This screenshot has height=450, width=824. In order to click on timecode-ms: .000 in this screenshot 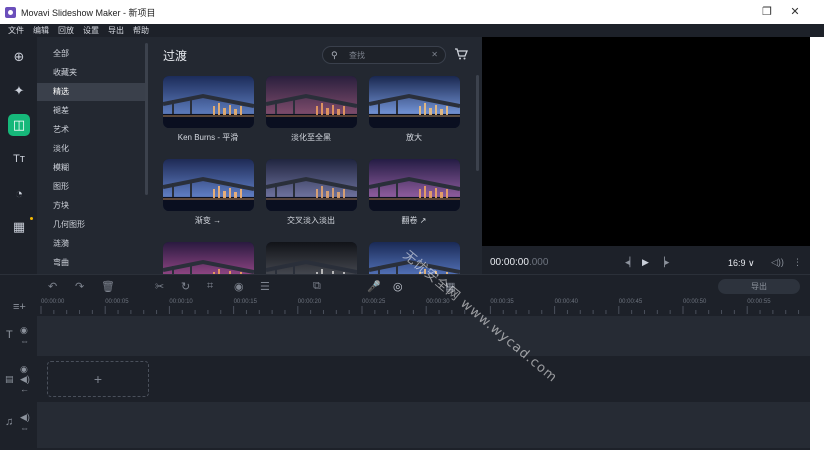, I will do `click(538, 262)`.